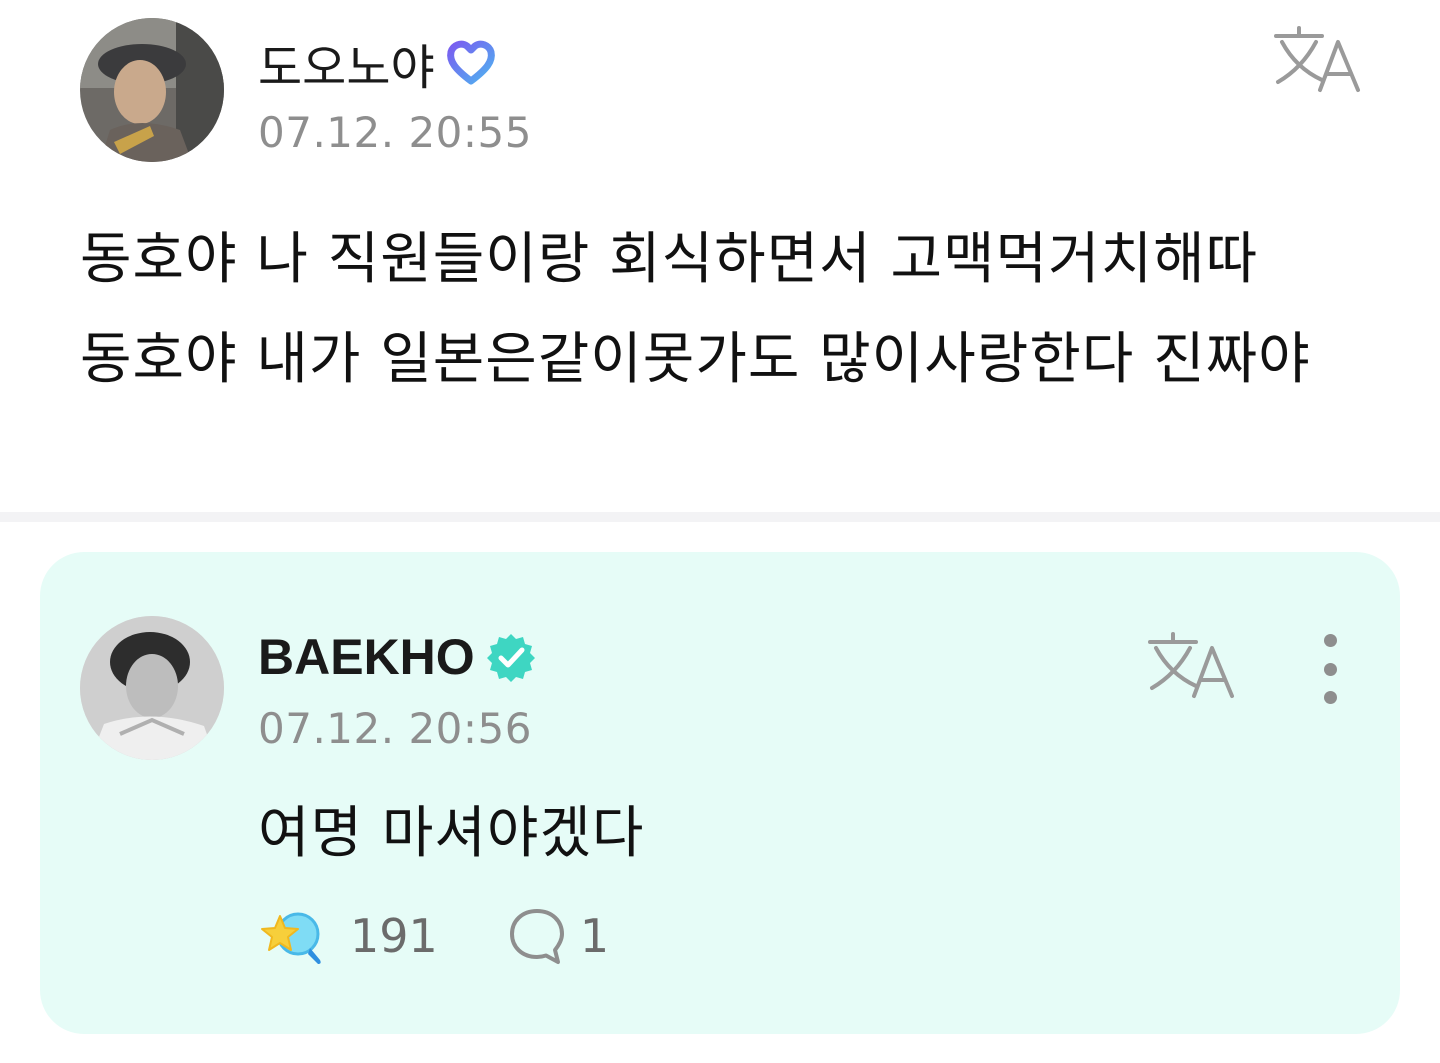 The width and height of the screenshot is (1440, 1063). Describe the element at coordinates (695, 359) in the screenshot. I see `post-body-line: 동호야 내가 일본은같이못가도 많이사랑한다 진짜야` at that location.